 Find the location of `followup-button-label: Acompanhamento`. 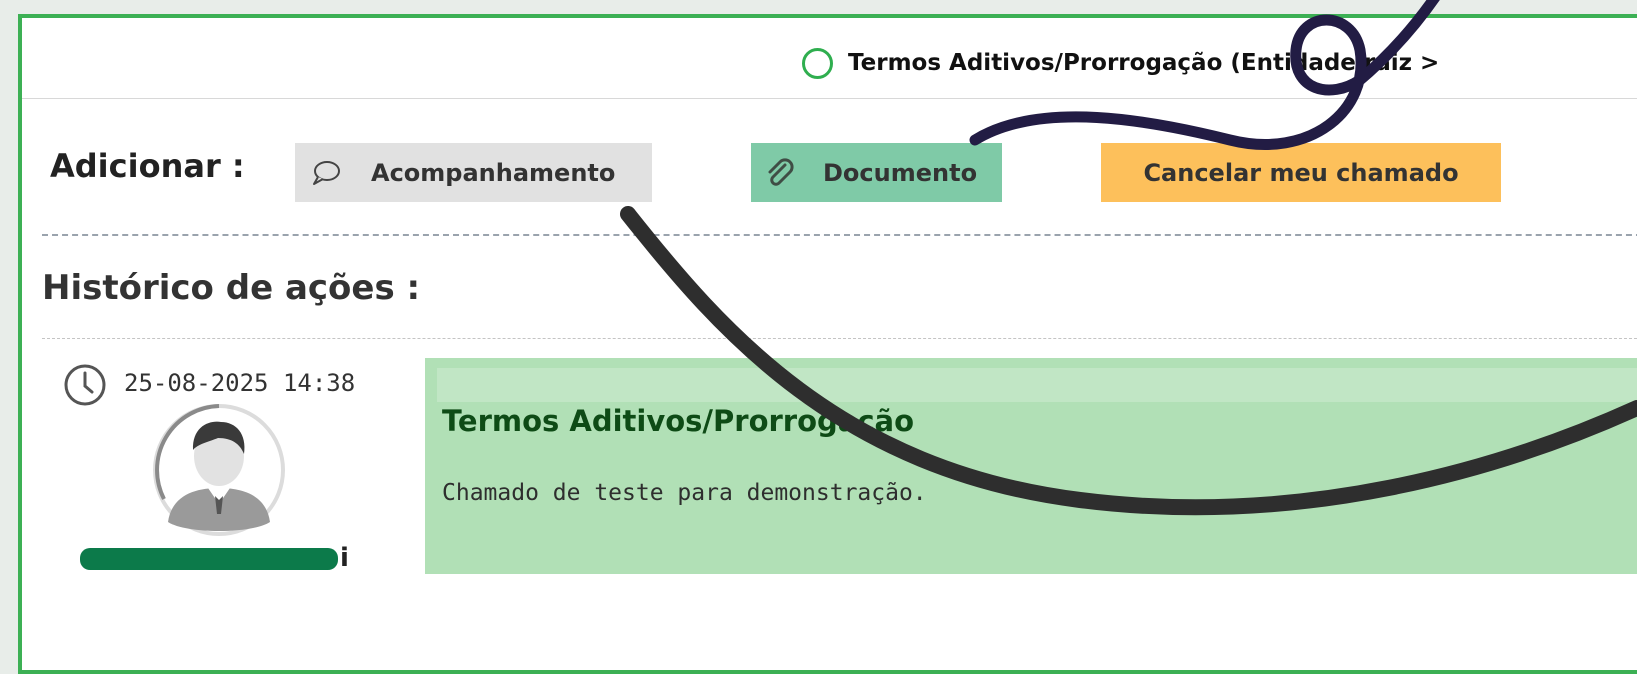

followup-button-label: Acompanhamento is located at coordinates (493, 172).